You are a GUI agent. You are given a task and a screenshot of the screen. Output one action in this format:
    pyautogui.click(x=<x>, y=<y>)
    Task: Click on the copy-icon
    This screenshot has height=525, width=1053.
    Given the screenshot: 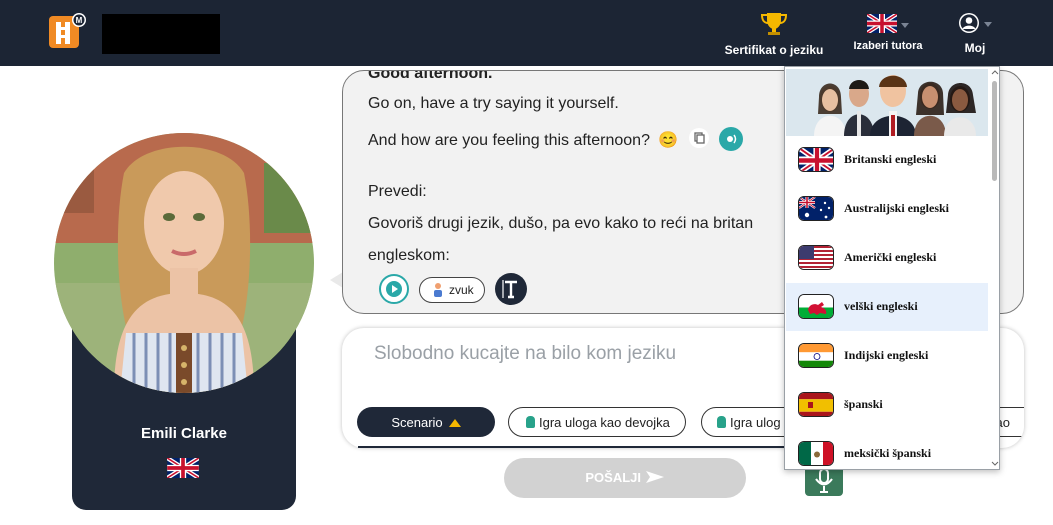 What is the action you would take?
    pyautogui.click(x=698, y=138)
    